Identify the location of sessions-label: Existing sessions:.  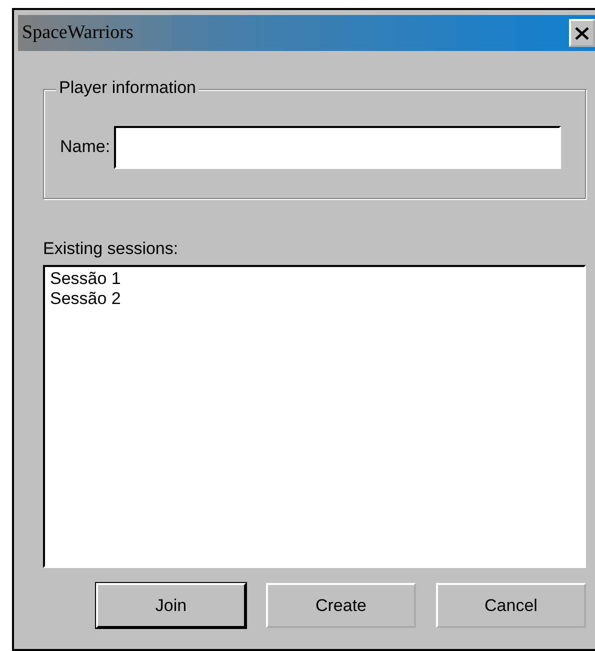
(111, 249).